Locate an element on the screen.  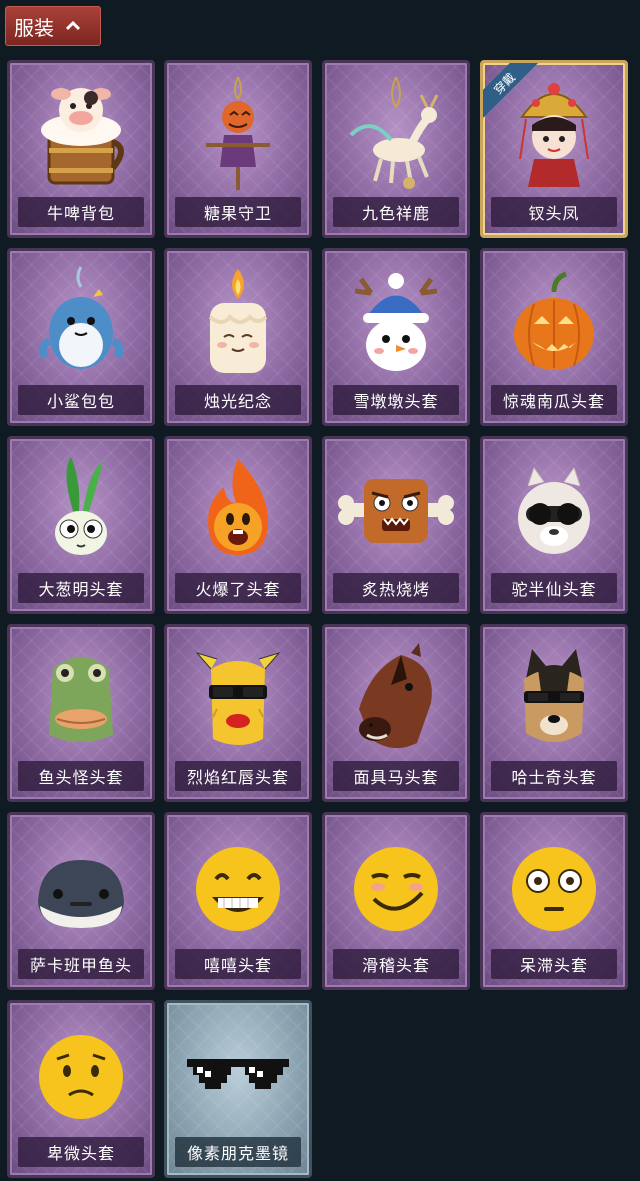
item-label: 烈焰红唇头套 is located at coordinates (238, 776).